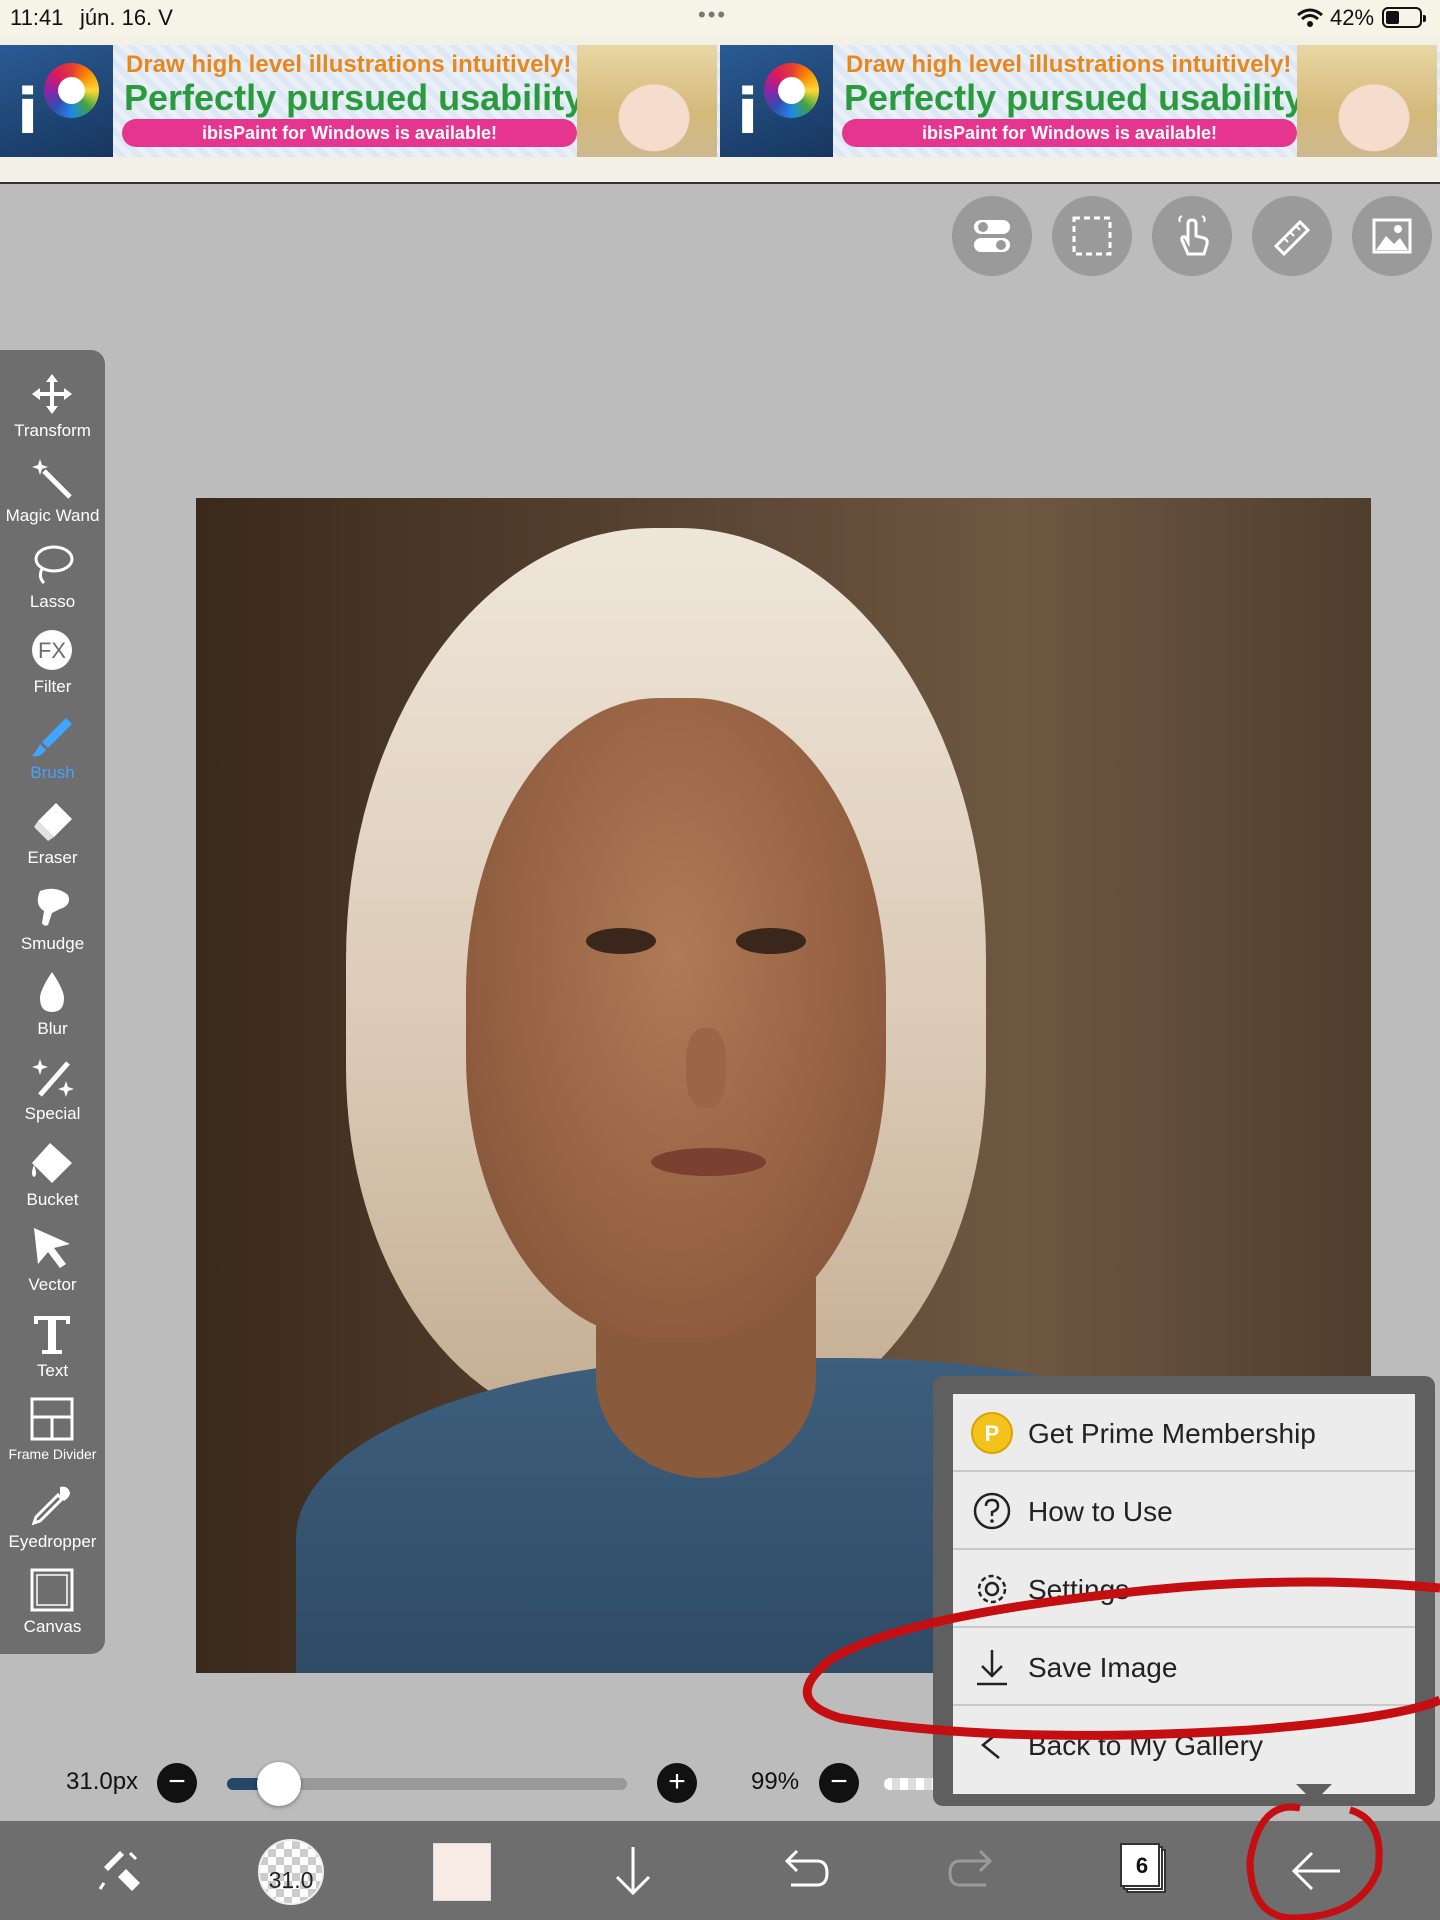  What do you see at coordinates (1184, 1433) in the screenshot?
I see `menu-item-prime: P Get Prime Membership` at bounding box center [1184, 1433].